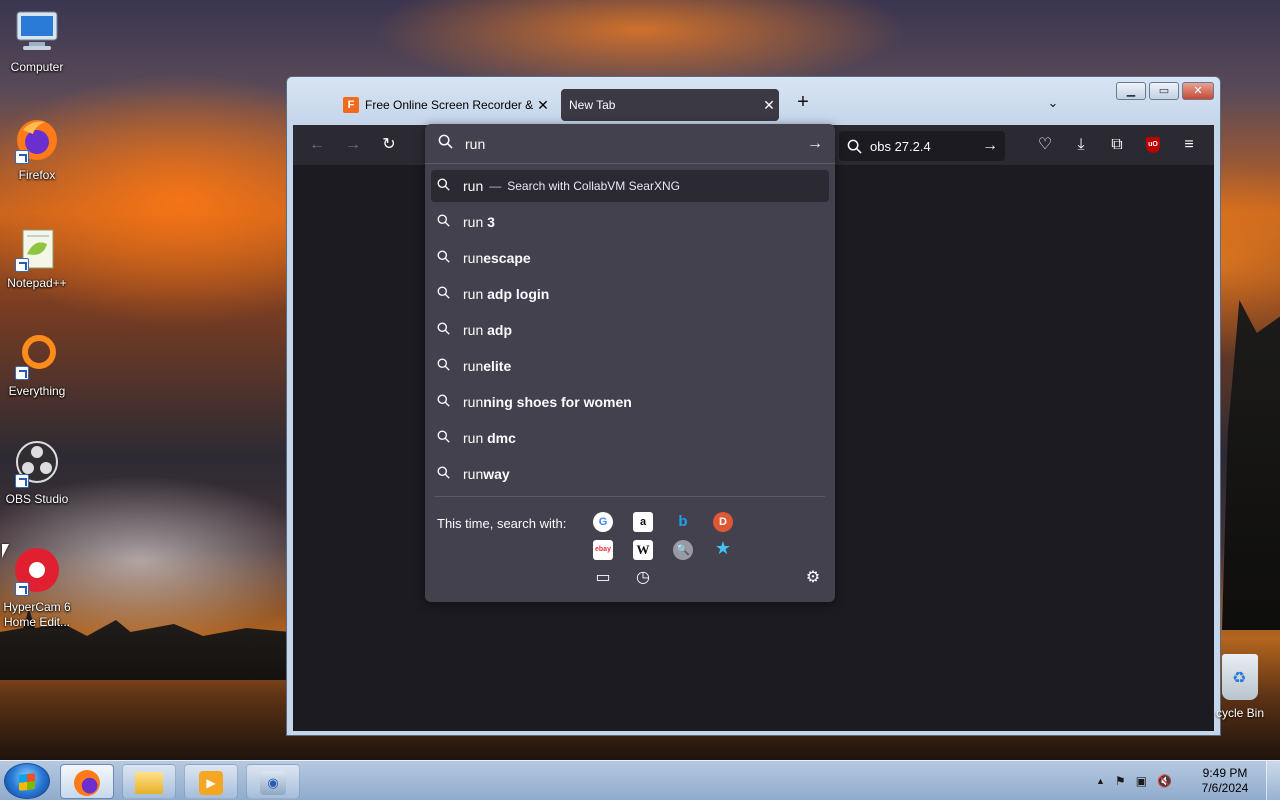 The height and width of the screenshot is (800, 1280). I want to click on network-icon: ▣, so click(1141, 781).